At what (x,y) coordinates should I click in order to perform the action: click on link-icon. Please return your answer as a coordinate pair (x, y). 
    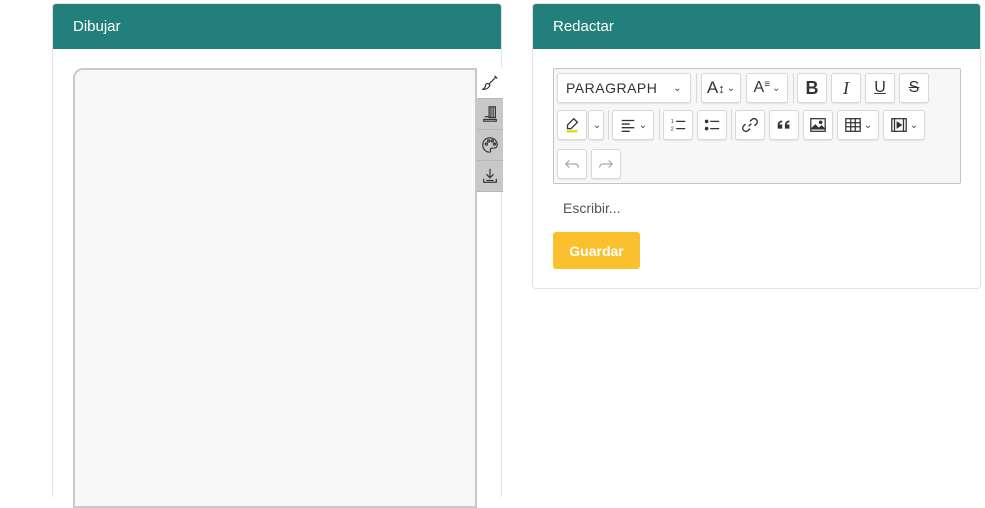
    Looking at the image, I should click on (750, 125).